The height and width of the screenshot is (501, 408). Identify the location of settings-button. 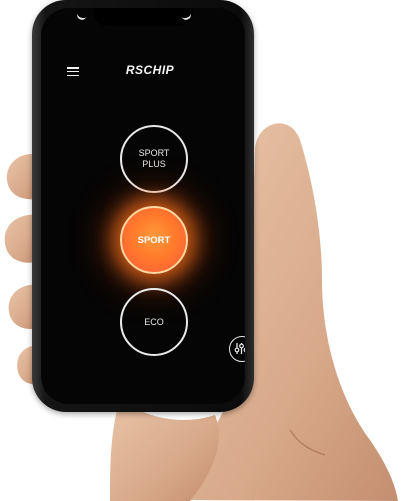
(237, 349).